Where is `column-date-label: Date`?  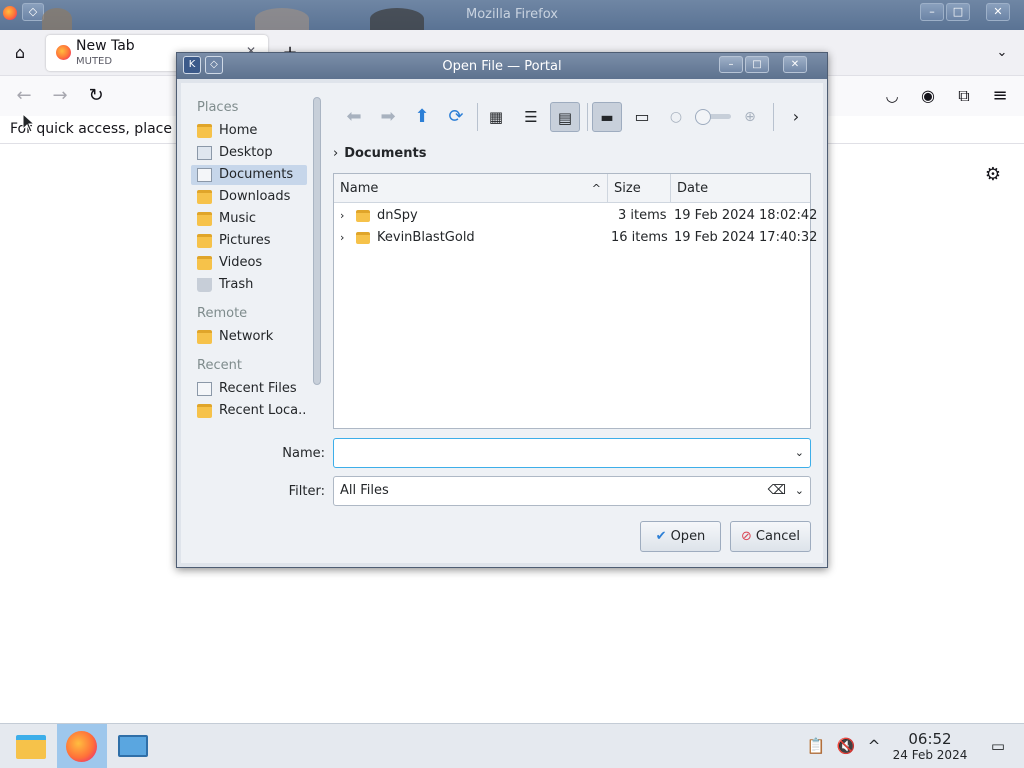 column-date-label: Date is located at coordinates (693, 188).